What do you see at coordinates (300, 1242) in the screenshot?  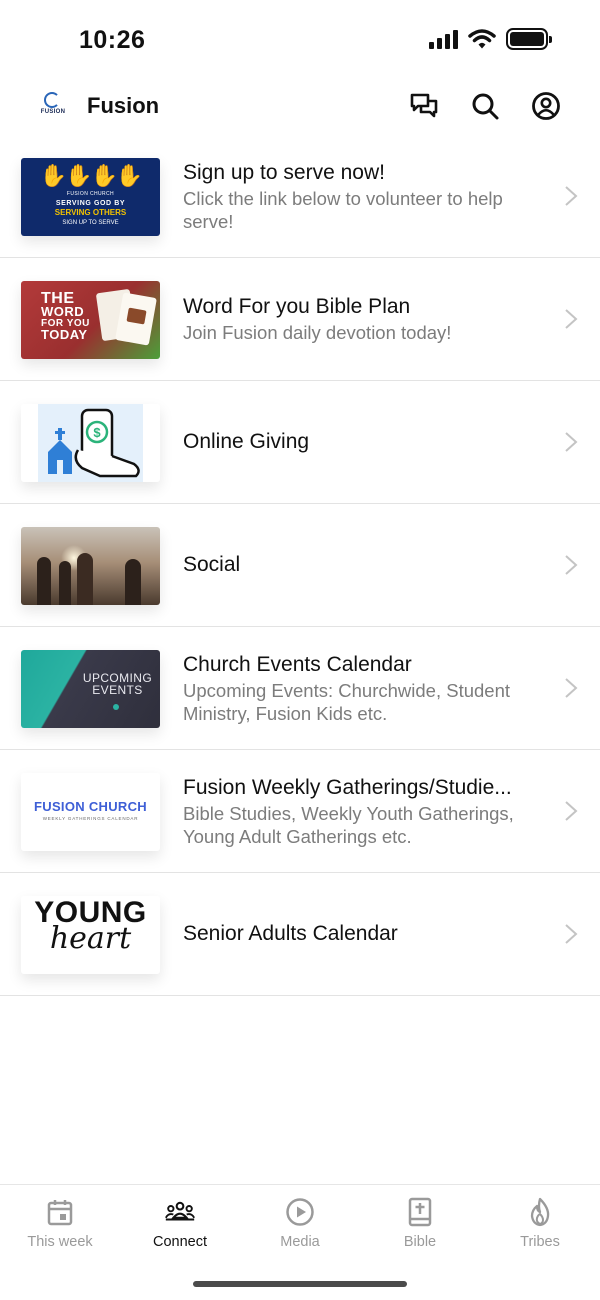 I see `tab-label: Media` at bounding box center [300, 1242].